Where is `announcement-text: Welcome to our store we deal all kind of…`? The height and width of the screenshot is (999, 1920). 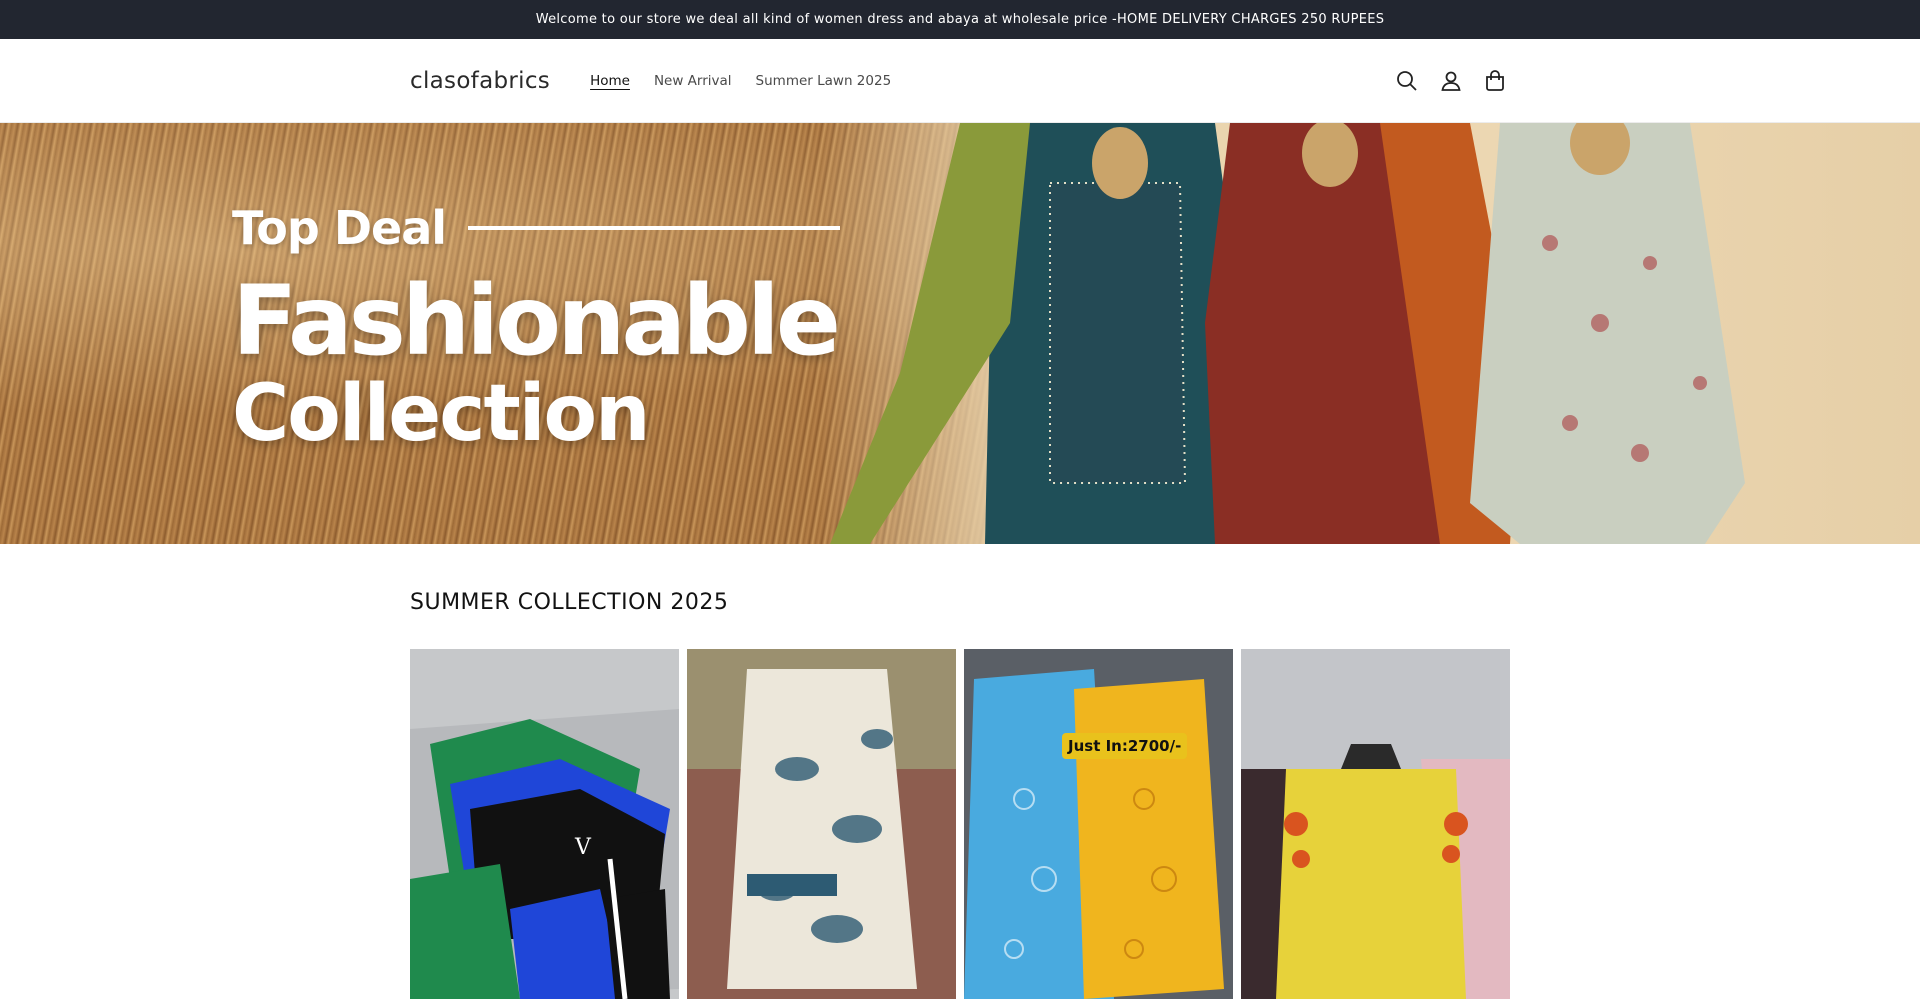
announcement-text: Welcome to our store we deal all kind of… is located at coordinates (960, 19).